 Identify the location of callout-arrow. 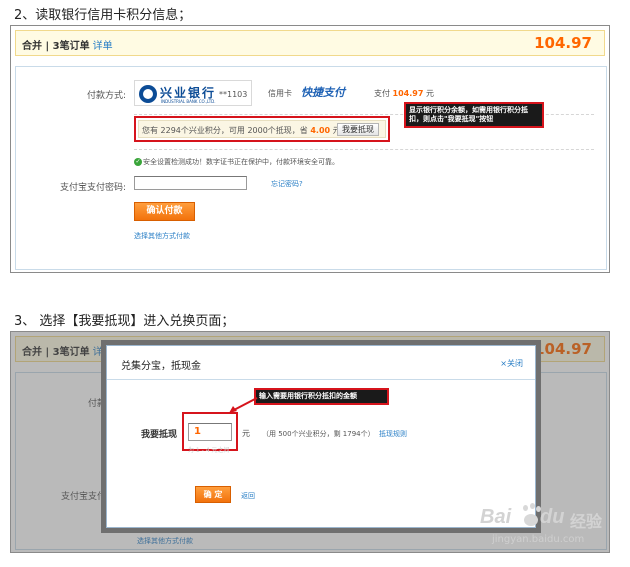
(243, 405).